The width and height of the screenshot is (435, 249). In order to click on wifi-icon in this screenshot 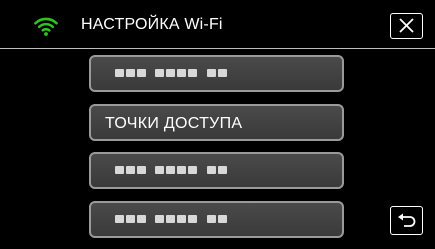, I will do `click(46, 26)`.